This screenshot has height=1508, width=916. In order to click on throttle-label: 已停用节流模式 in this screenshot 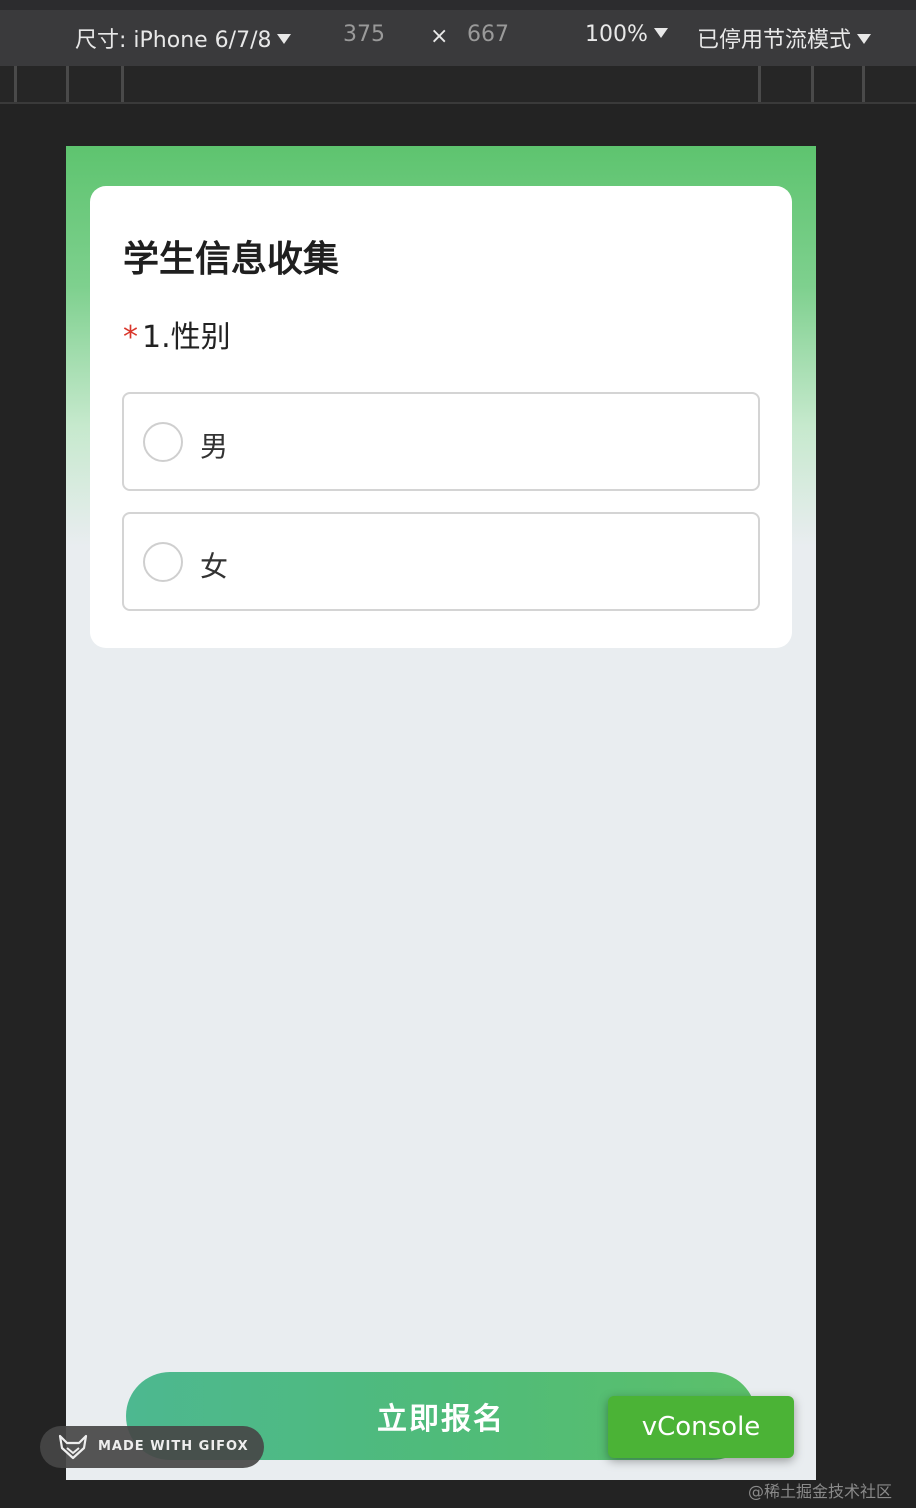, I will do `click(774, 40)`.